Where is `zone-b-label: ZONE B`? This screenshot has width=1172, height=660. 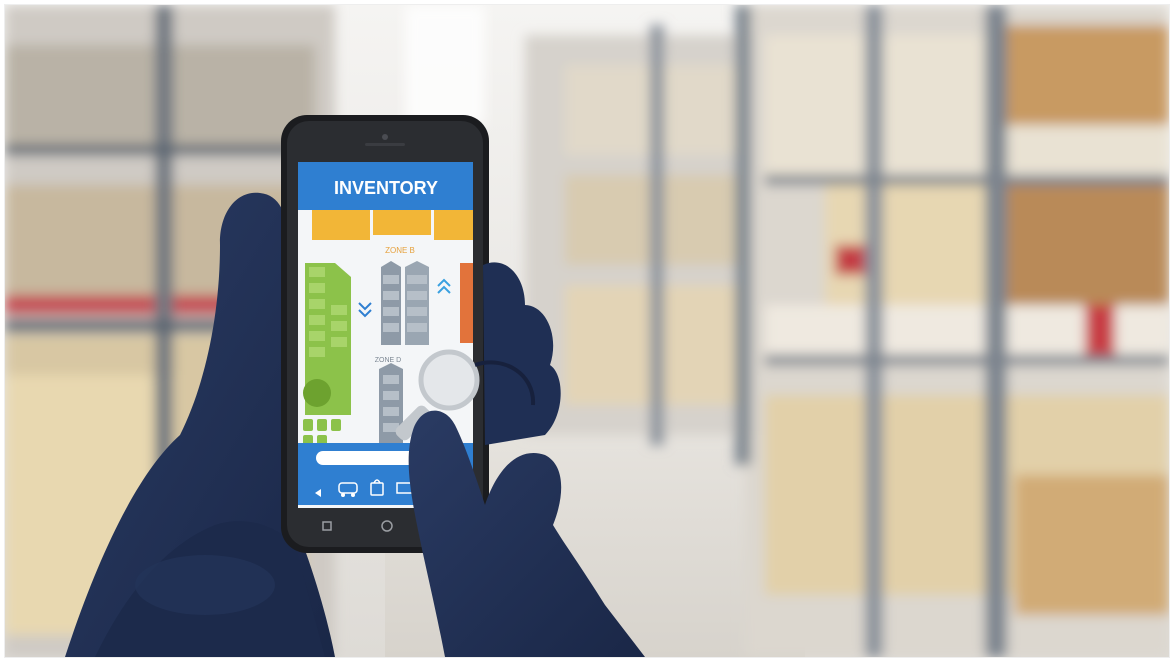
zone-b-label: ZONE B is located at coordinates (400, 250).